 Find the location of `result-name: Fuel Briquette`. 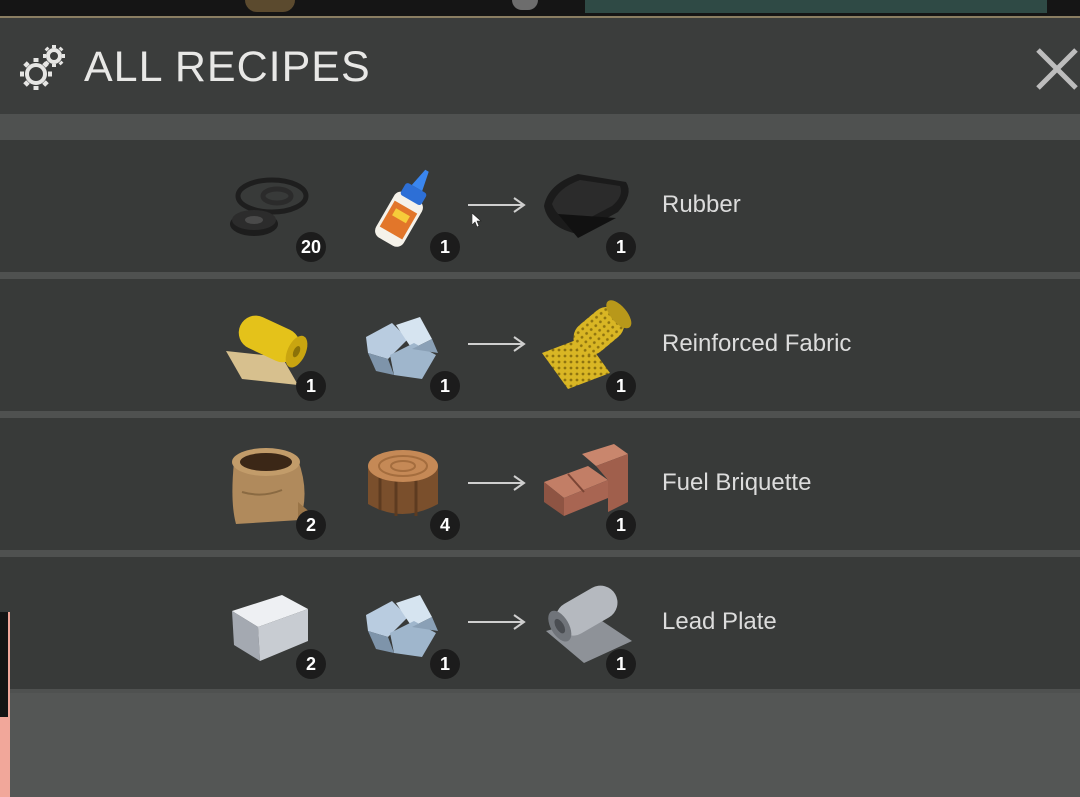

result-name: Fuel Briquette is located at coordinates (737, 482).